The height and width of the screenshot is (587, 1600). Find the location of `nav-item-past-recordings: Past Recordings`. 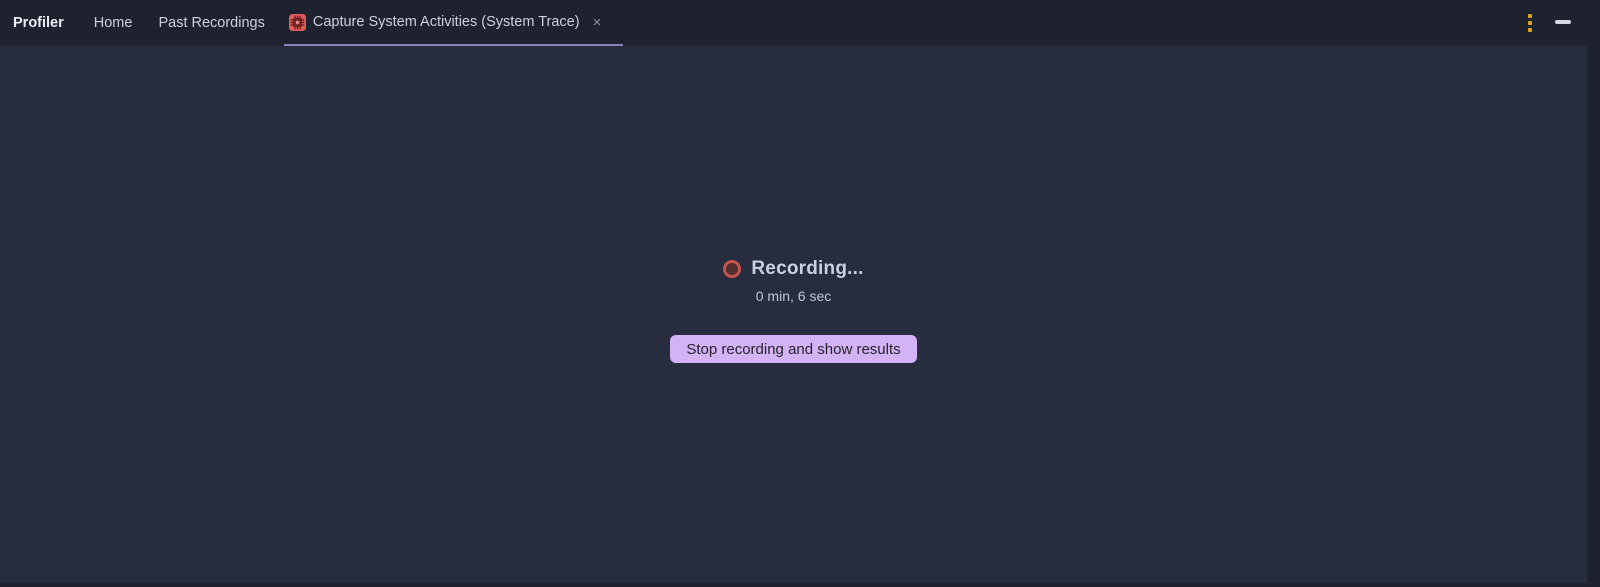

nav-item-past-recordings: Past Recordings is located at coordinates (211, 23).